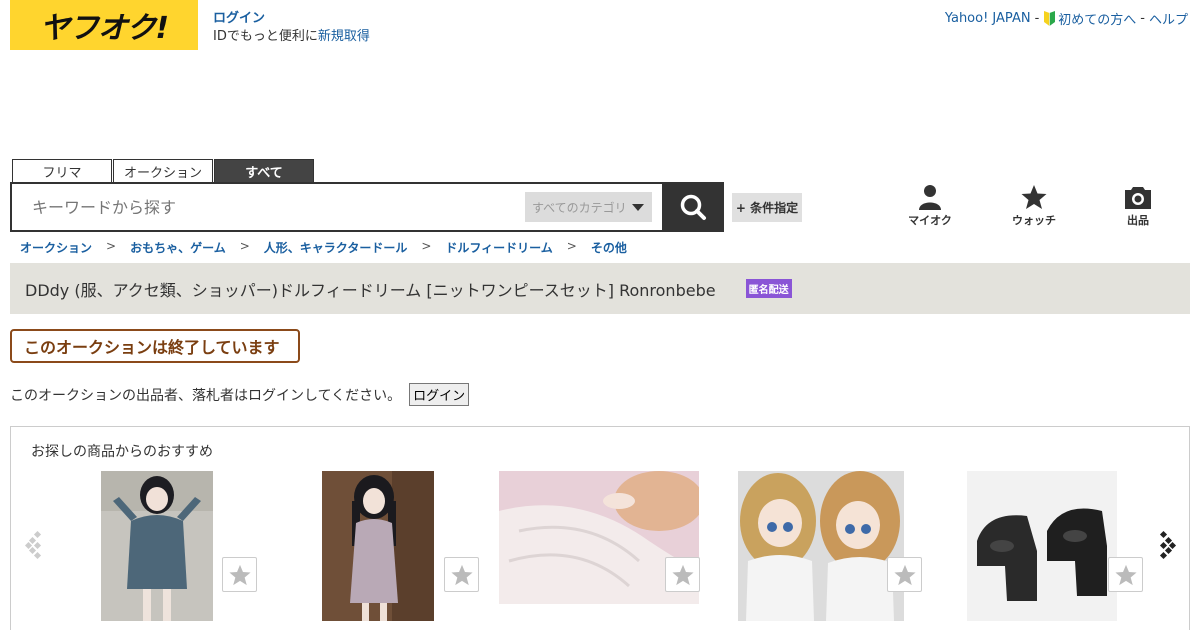 This screenshot has width=1200, height=630. What do you see at coordinates (1097, 20) in the screenshot?
I see `first-time-label: 初めての方へ` at bounding box center [1097, 20].